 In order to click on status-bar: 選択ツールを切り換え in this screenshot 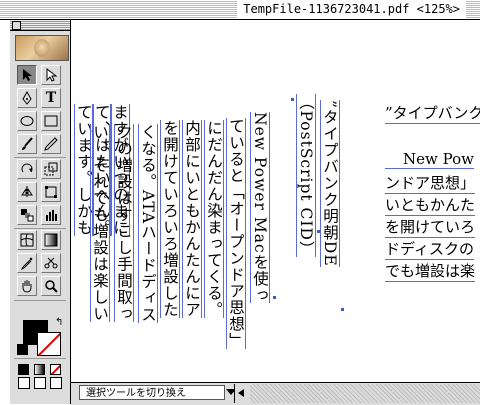, I will do `click(275, 393)`.